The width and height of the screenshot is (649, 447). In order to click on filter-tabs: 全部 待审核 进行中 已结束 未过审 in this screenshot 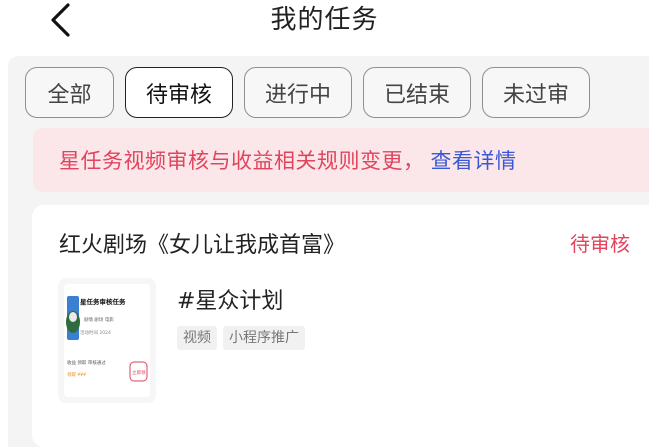, I will do `click(307, 92)`.